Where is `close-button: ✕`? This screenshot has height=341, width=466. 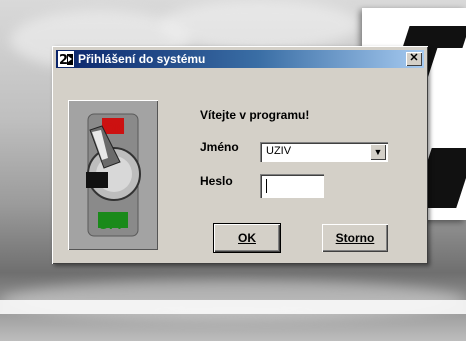
close-button: ✕ is located at coordinates (414, 59).